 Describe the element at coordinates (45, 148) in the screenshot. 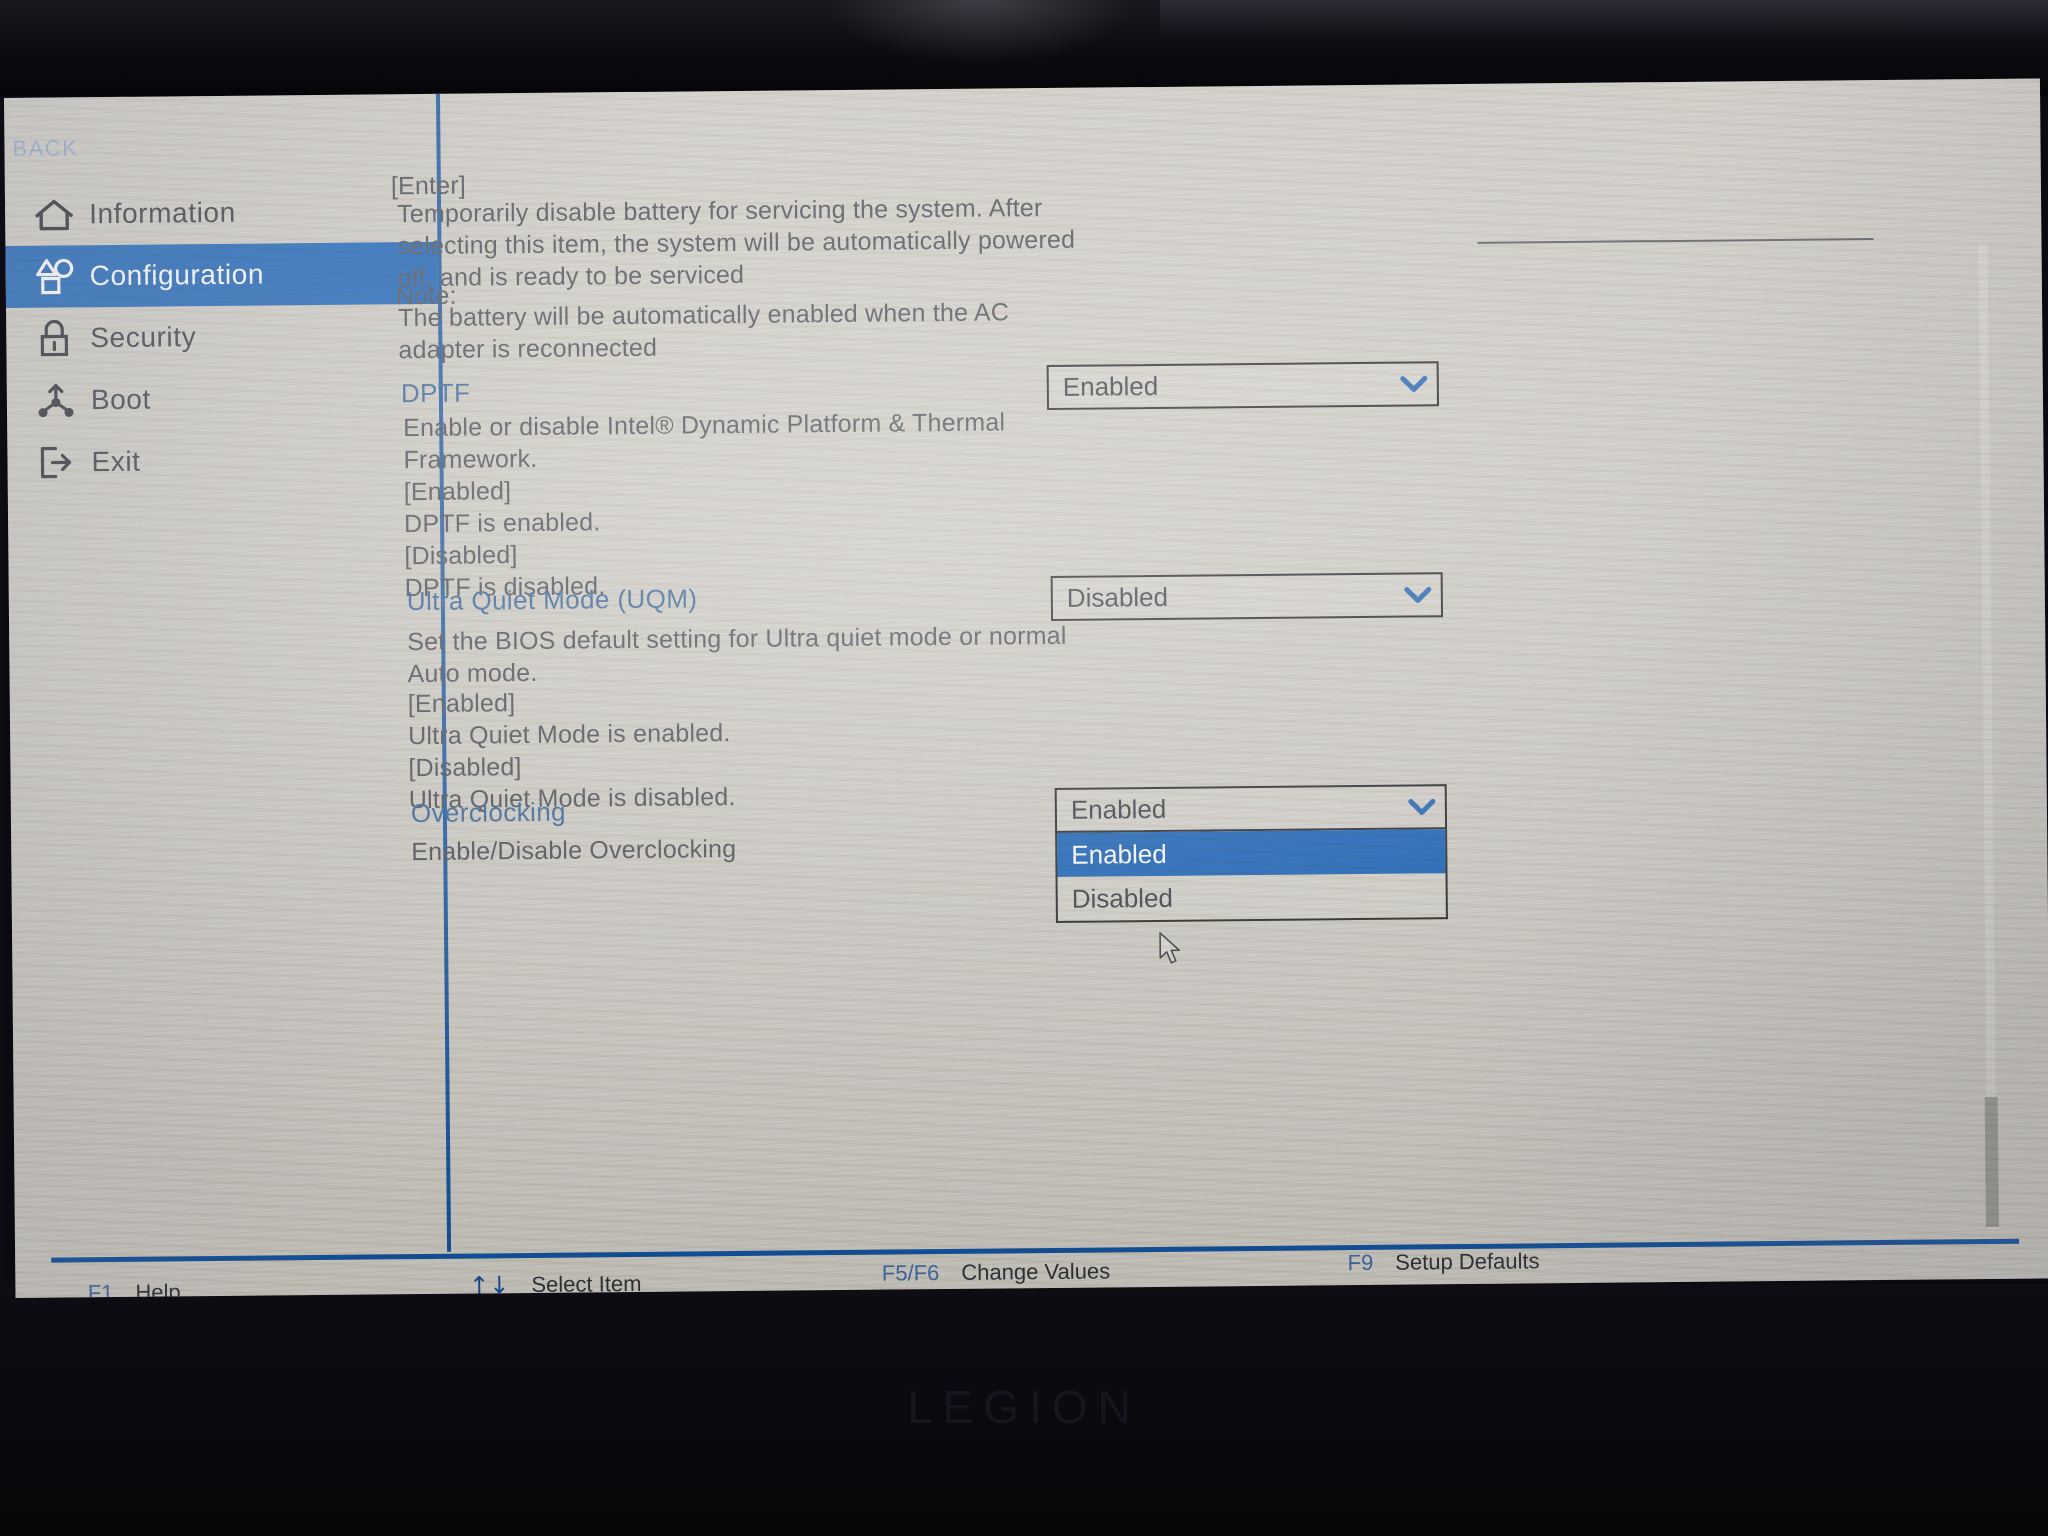

I see `back-label: BACK` at that location.